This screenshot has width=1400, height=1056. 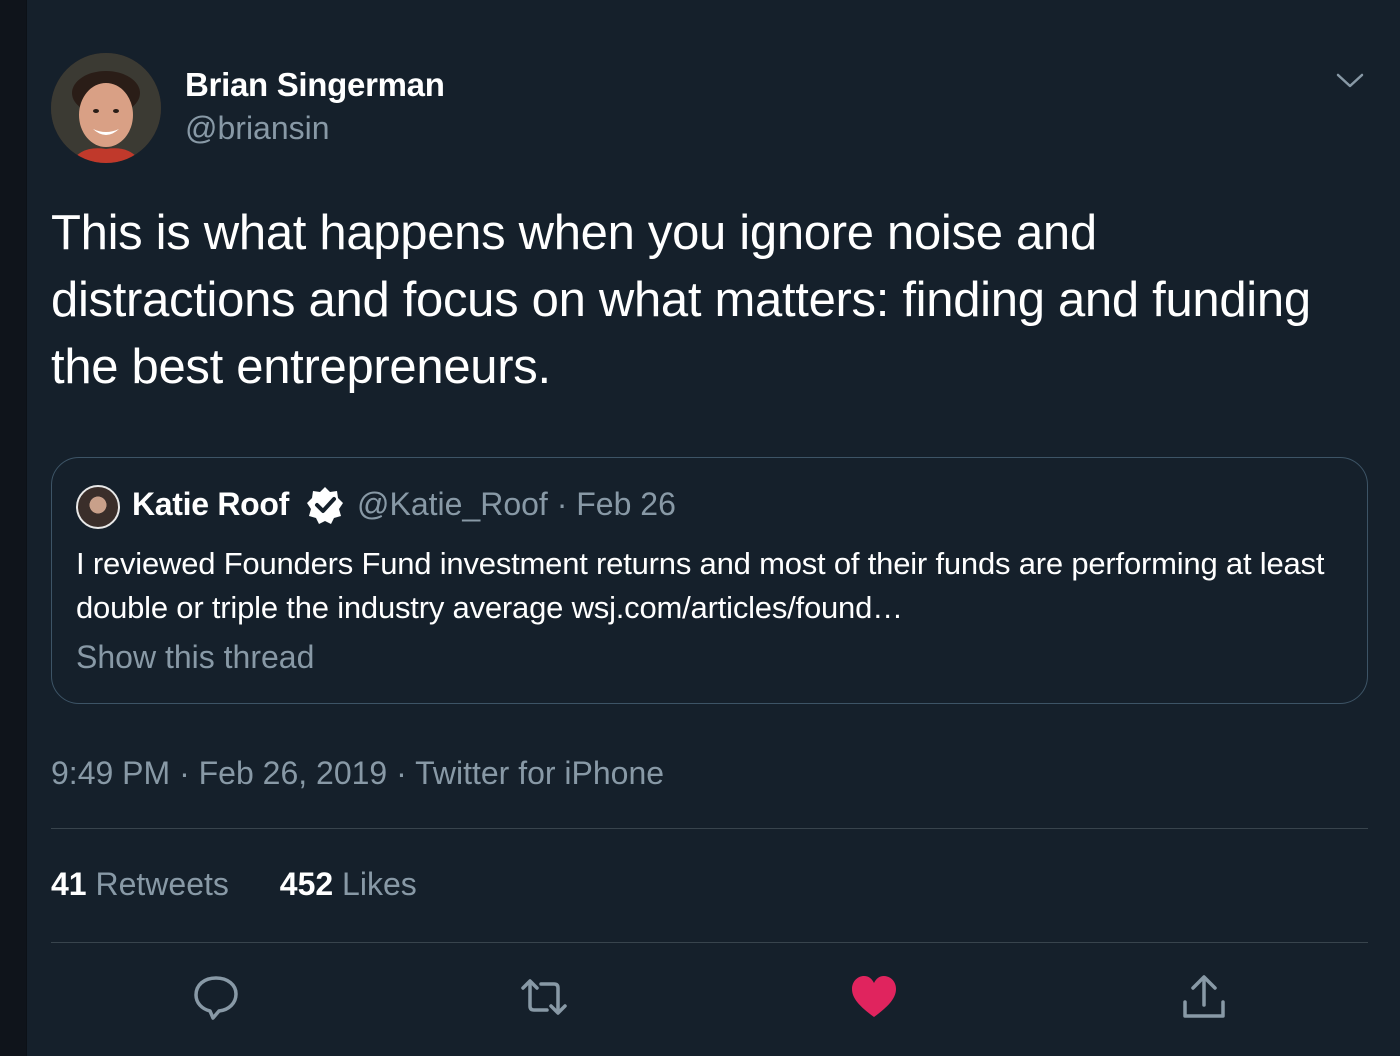 I want to click on author-name: Brian Singerman, so click(x=315, y=85).